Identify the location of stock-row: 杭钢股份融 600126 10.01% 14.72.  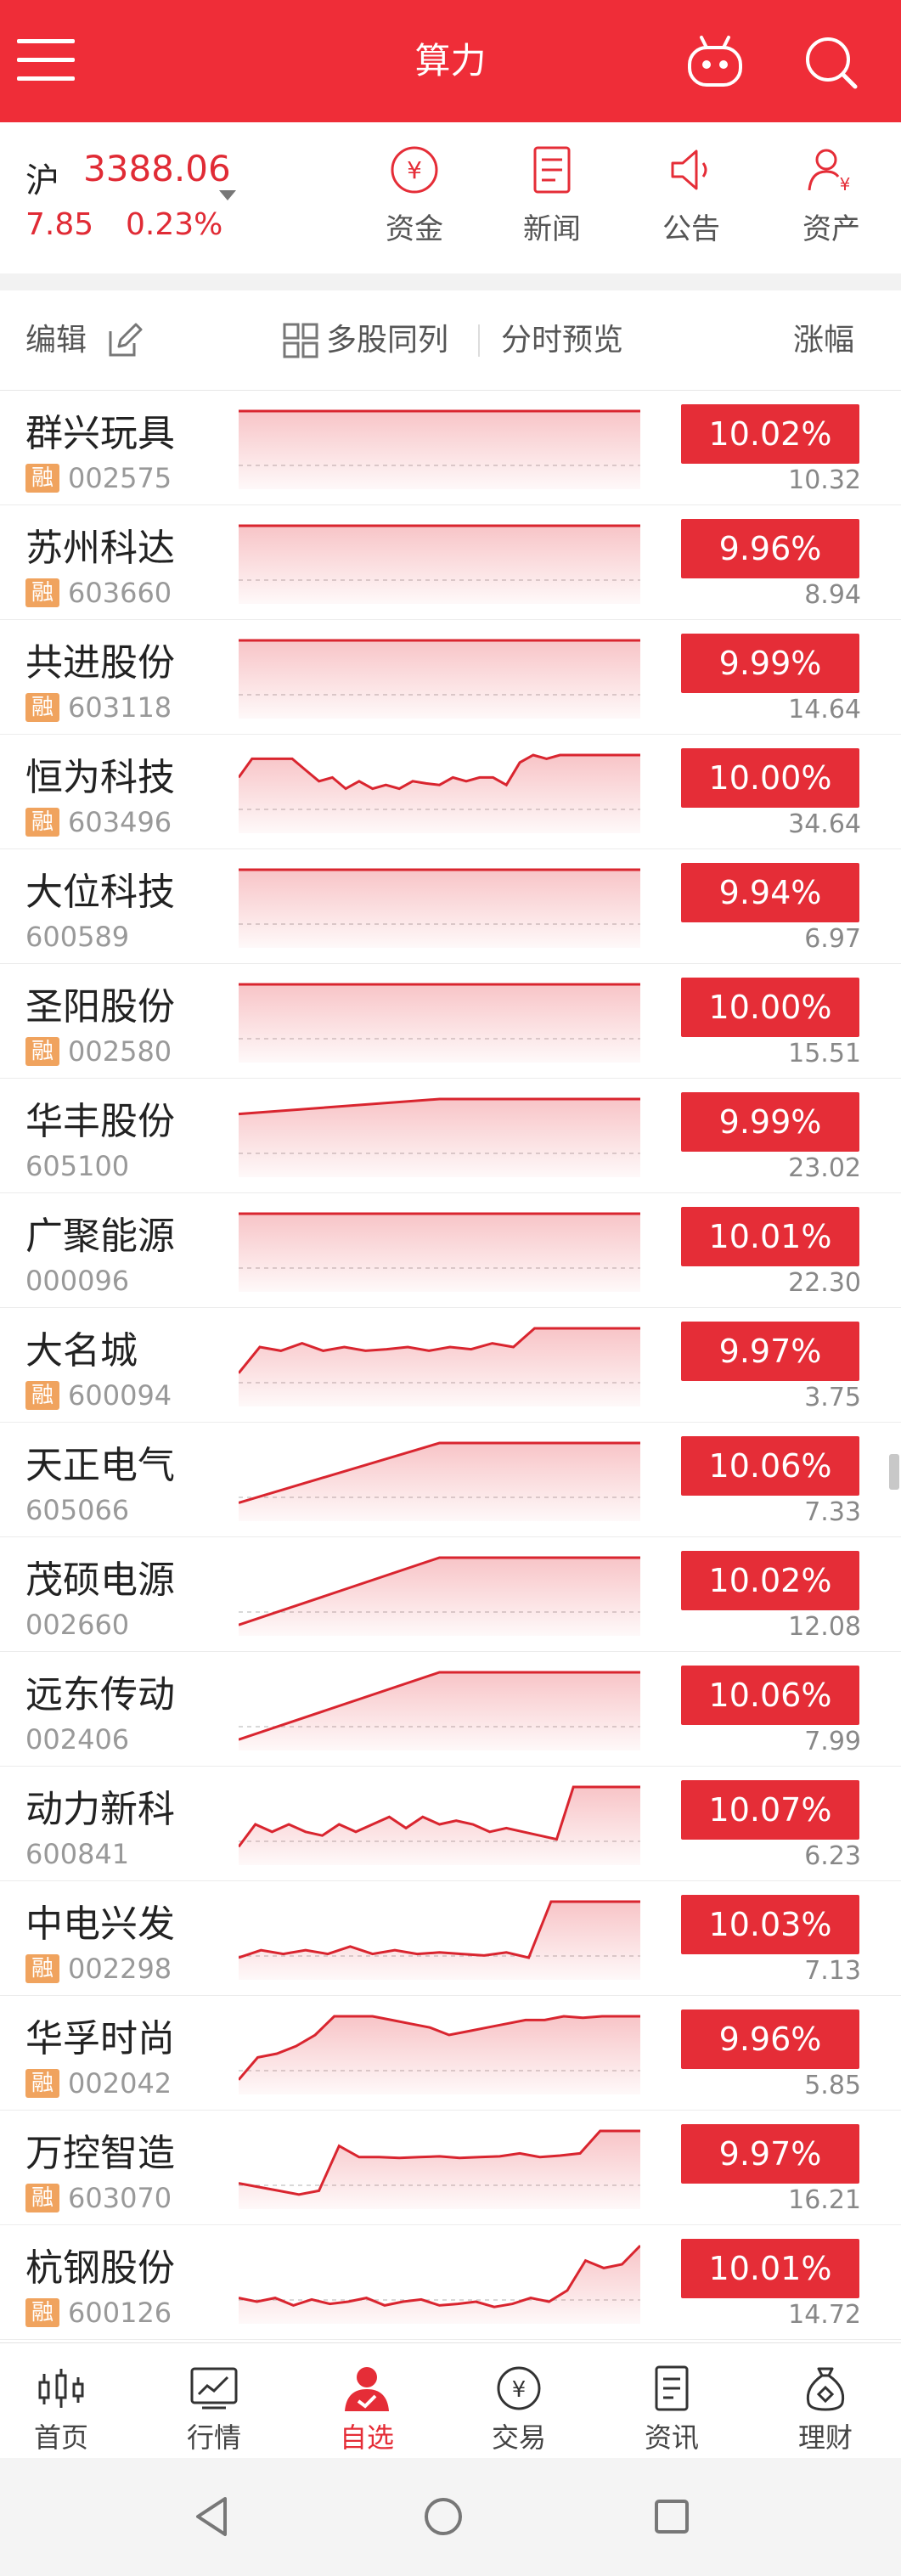
(450, 2282).